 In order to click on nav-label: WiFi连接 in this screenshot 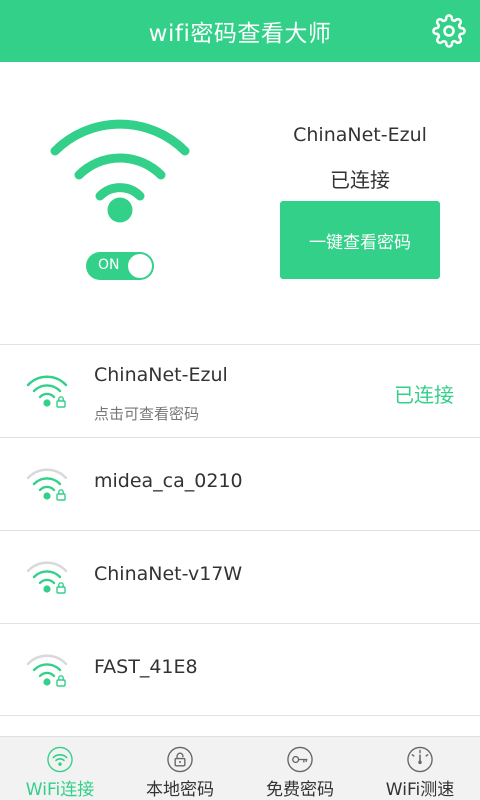, I will do `click(60, 790)`.